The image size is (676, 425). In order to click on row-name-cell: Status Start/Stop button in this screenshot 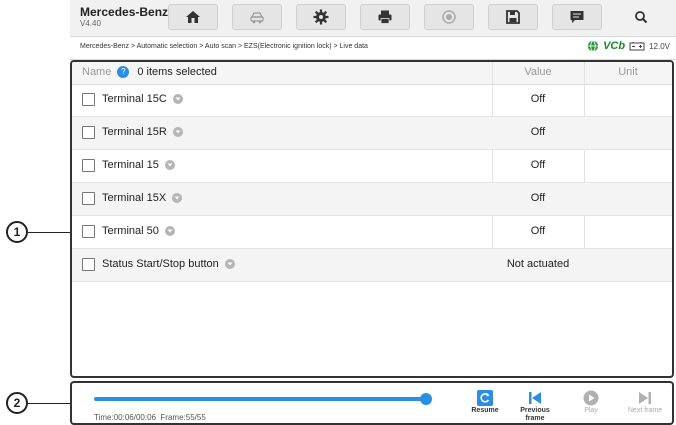, I will do `click(168, 264)`.